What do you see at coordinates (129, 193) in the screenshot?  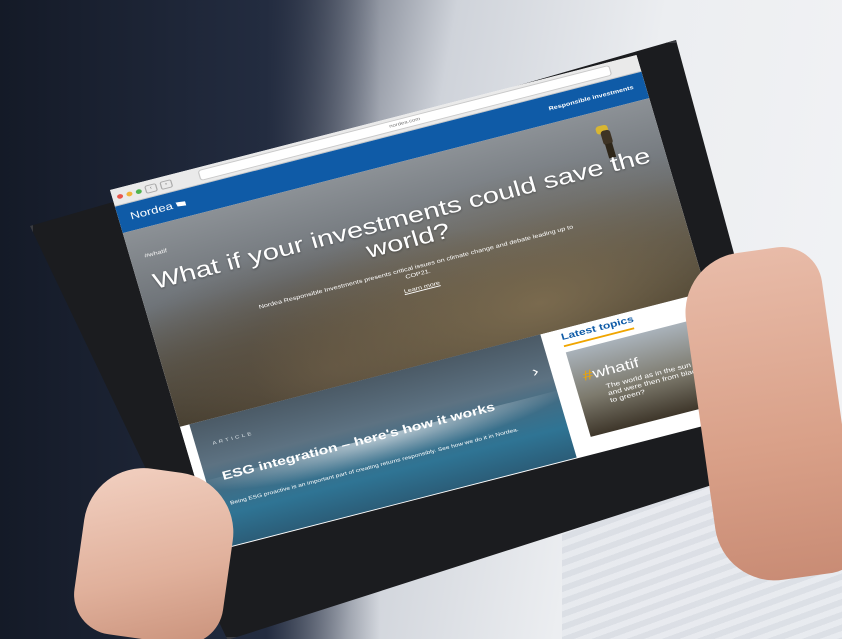 I see `minimize-window-dot` at bounding box center [129, 193].